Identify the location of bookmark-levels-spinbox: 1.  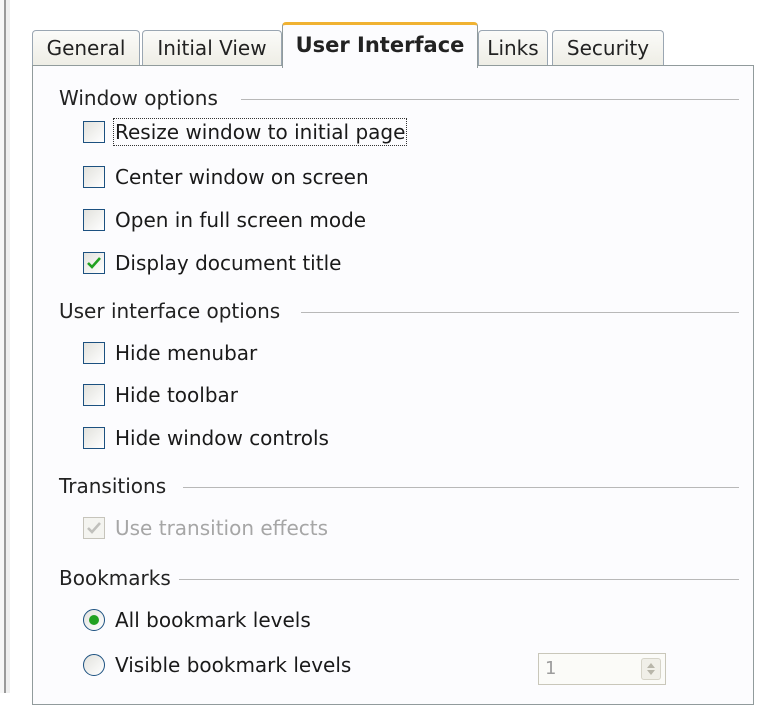
(602, 669).